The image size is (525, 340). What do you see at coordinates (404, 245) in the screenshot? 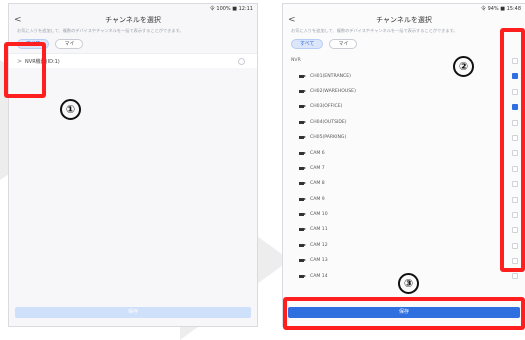
I see `channel-row: CAM 12` at bounding box center [404, 245].